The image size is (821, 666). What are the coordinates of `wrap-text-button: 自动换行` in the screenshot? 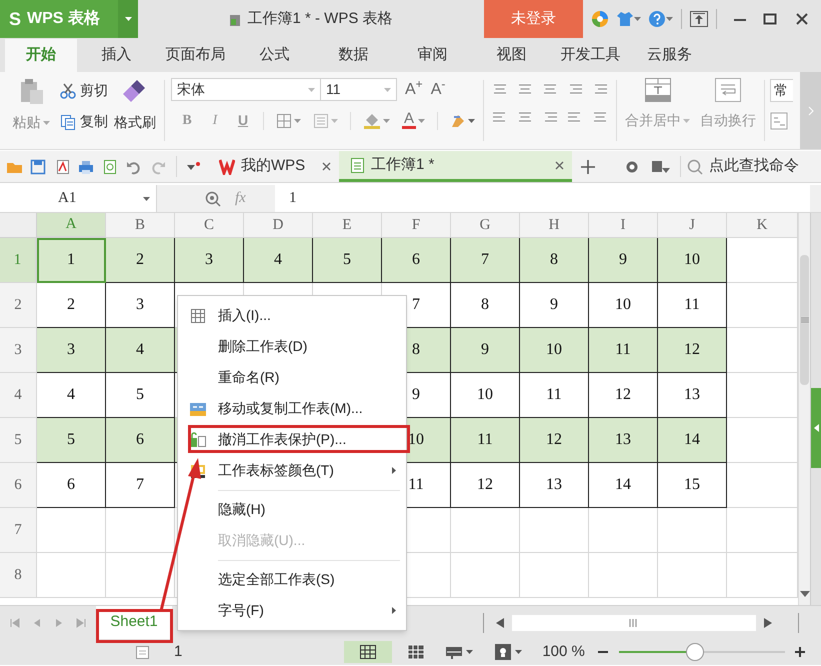 It's located at (728, 104).